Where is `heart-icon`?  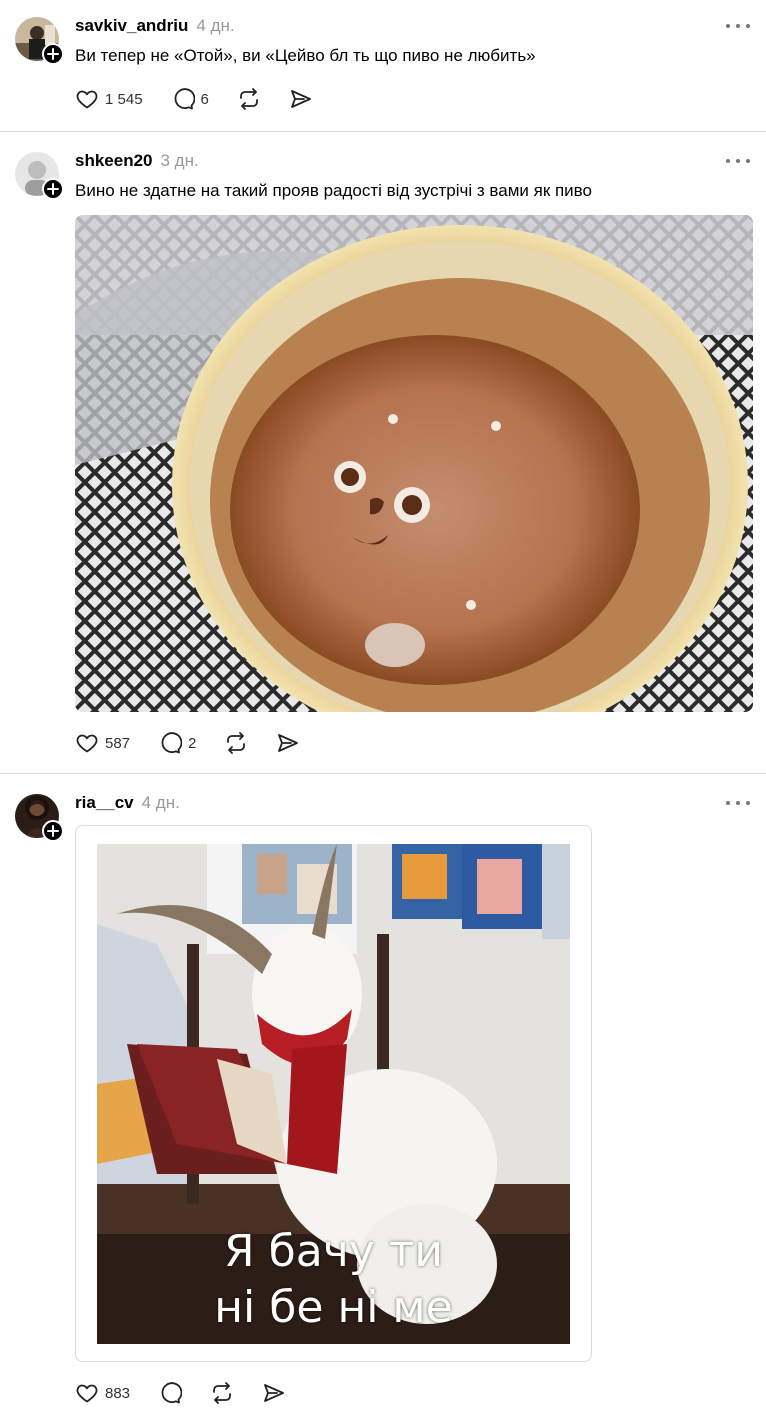
heart-icon is located at coordinates (87, 1393).